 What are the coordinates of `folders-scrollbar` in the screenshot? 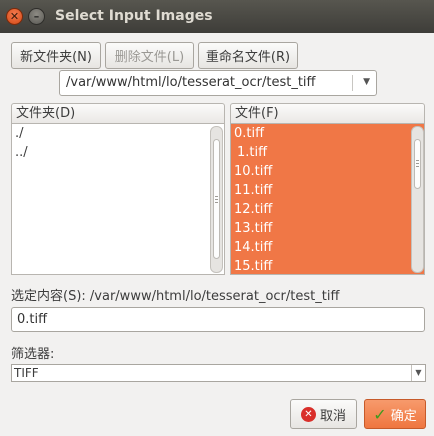 It's located at (216, 199).